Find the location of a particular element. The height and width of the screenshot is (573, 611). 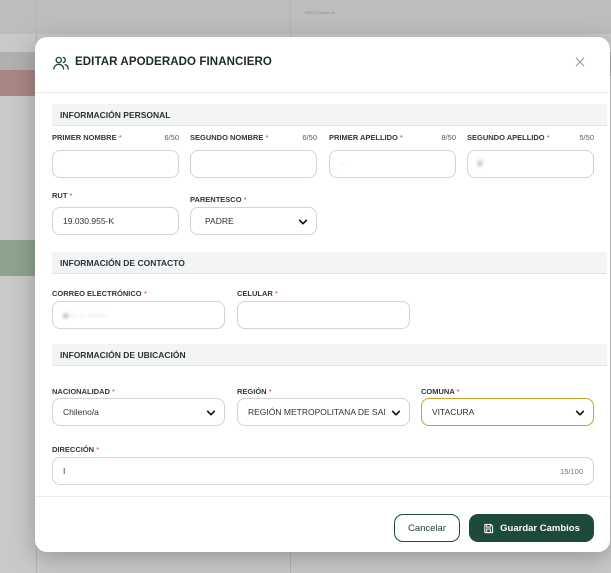

region-select: REGIÓN METROPOLITANA DE SAN is located at coordinates (323, 412).